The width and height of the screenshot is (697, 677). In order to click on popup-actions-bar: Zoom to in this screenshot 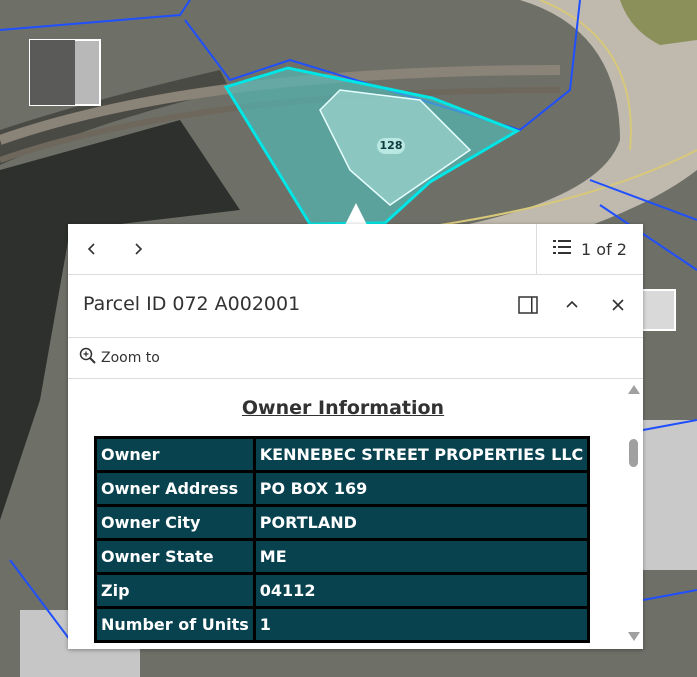, I will do `click(355, 358)`.